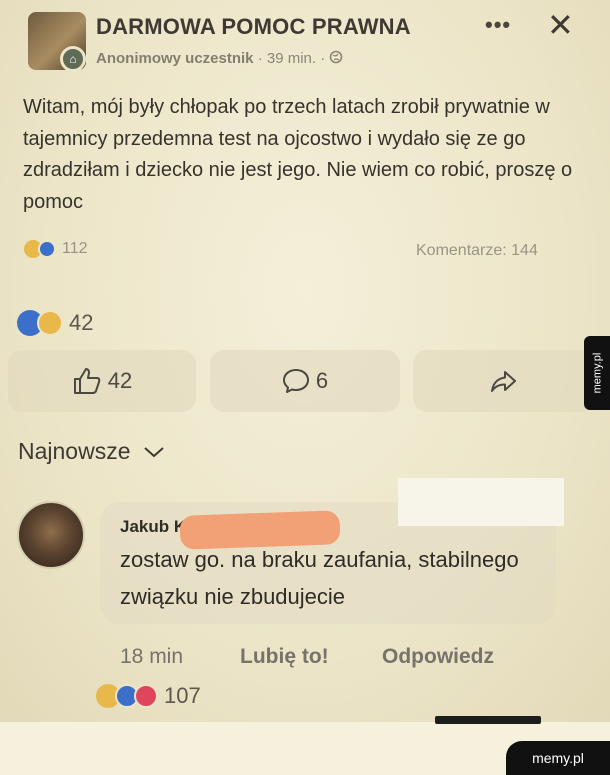  What do you see at coordinates (253, 27) in the screenshot?
I see `group-title: DARMOWA POMOC PRAWNA` at bounding box center [253, 27].